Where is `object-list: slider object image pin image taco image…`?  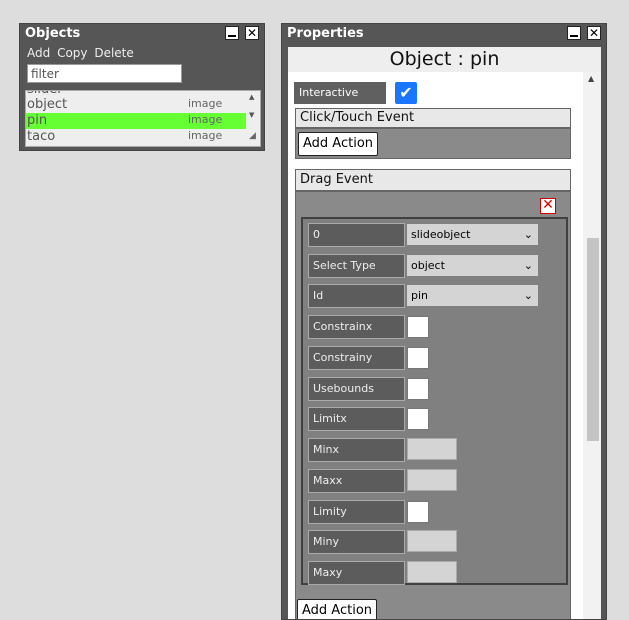 object-list: slider object image pin image taco image… is located at coordinates (143, 118).